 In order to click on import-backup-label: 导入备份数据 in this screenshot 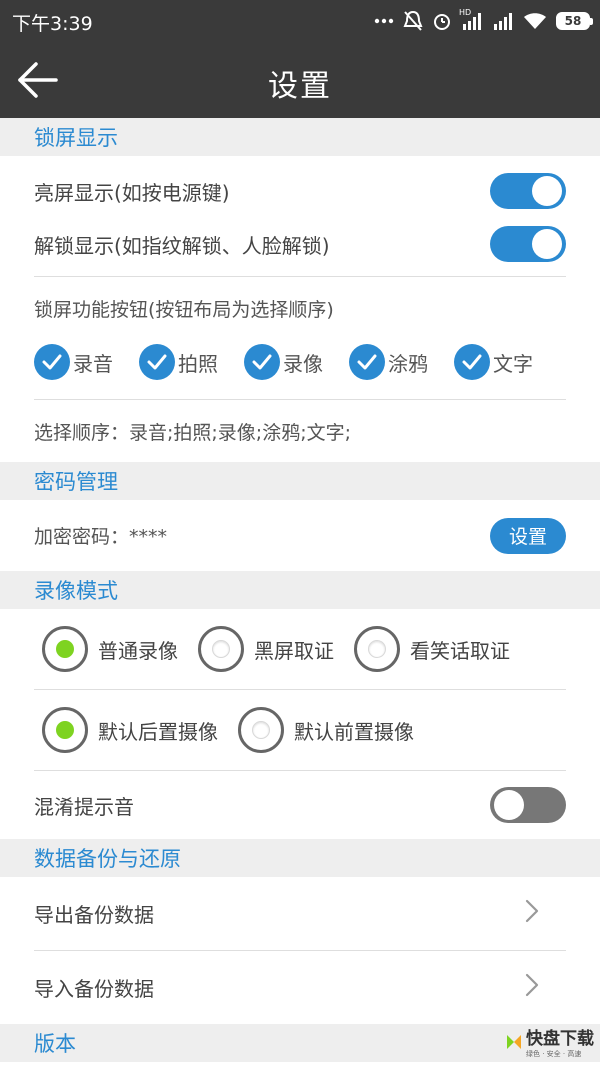, I will do `click(94, 989)`.